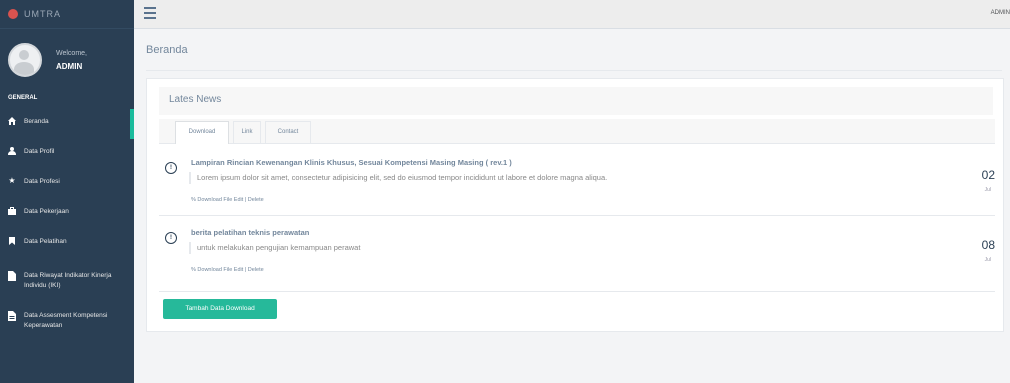 This screenshot has height=383, width=1010. What do you see at coordinates (220, 309) in the screenshot?
I see `add-download-button: Tambah Data Download` at bounding box center [220, 309].